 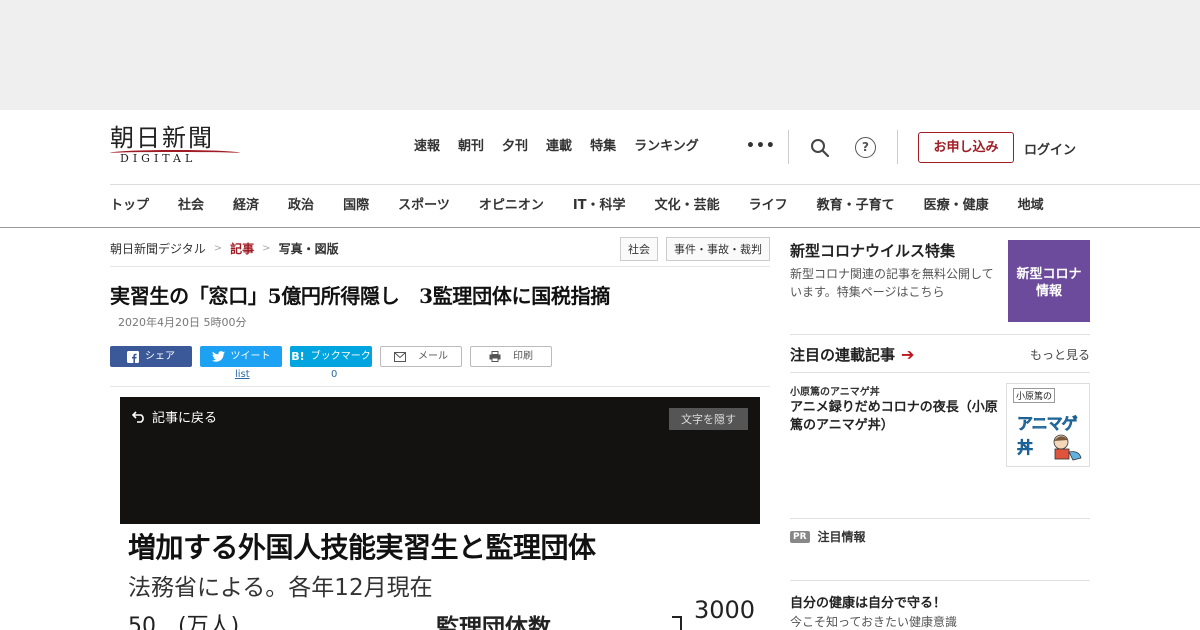 What do you see at coordinates (495, 356) in the screenshot?
I see `printer-icon` at bounding box center [495, 356].